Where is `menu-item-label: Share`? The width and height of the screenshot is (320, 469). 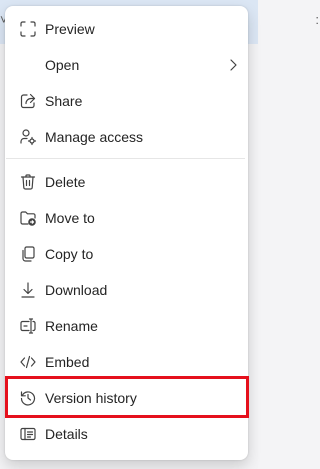 menu-item-label: Share is located at coordinates (64, 101).